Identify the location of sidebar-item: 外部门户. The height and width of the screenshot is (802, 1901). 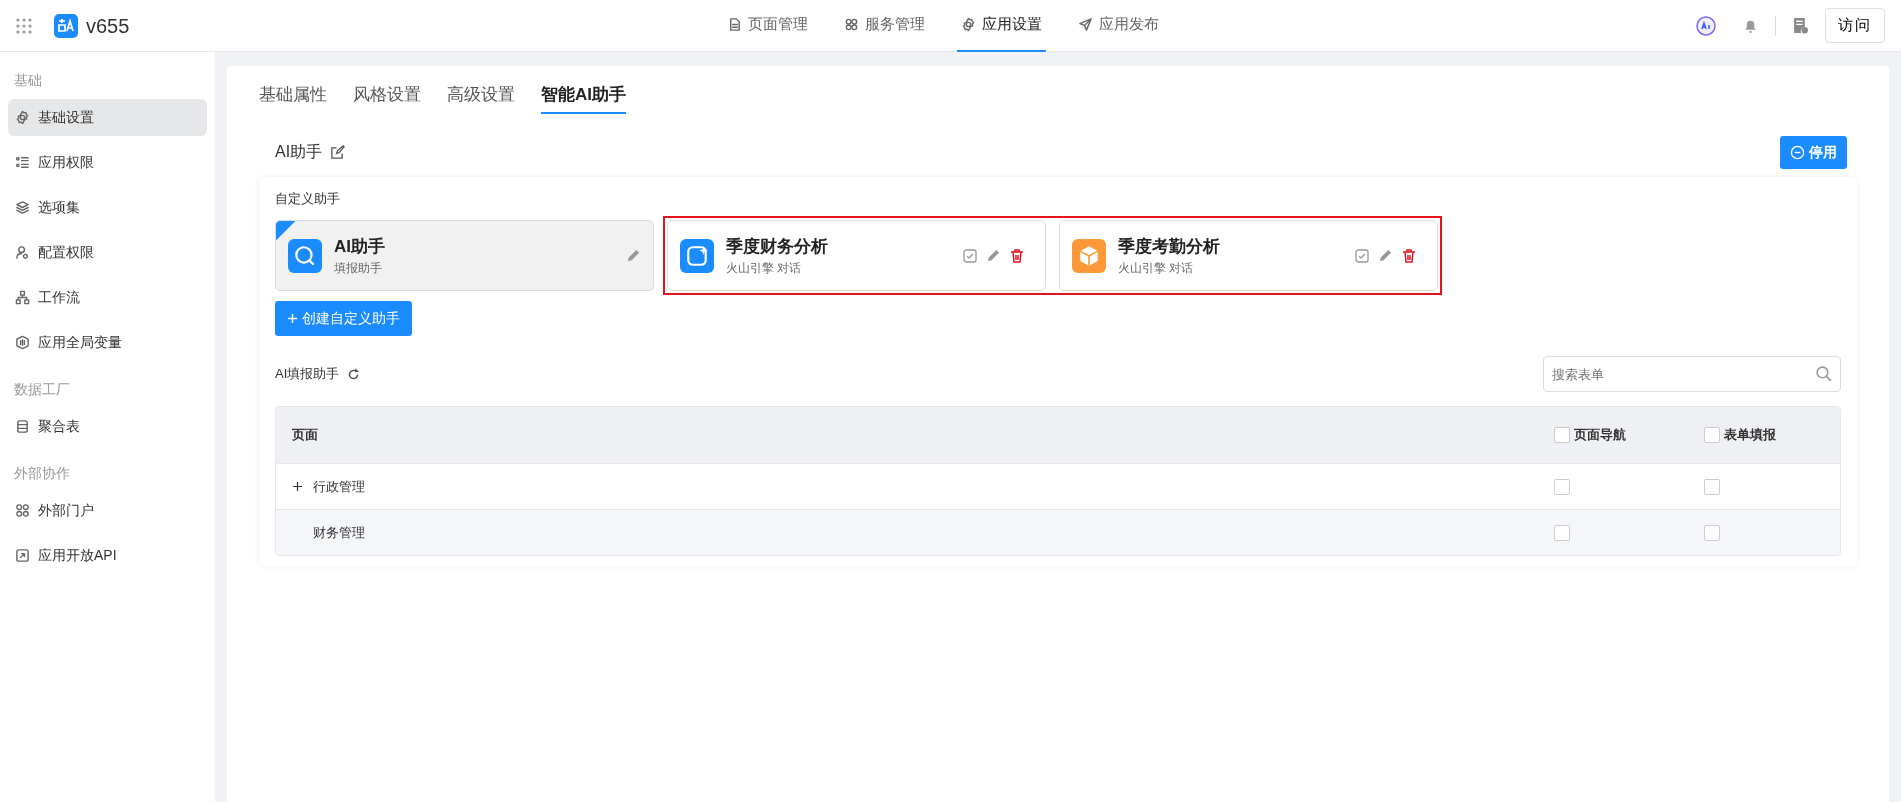
(107, 510).